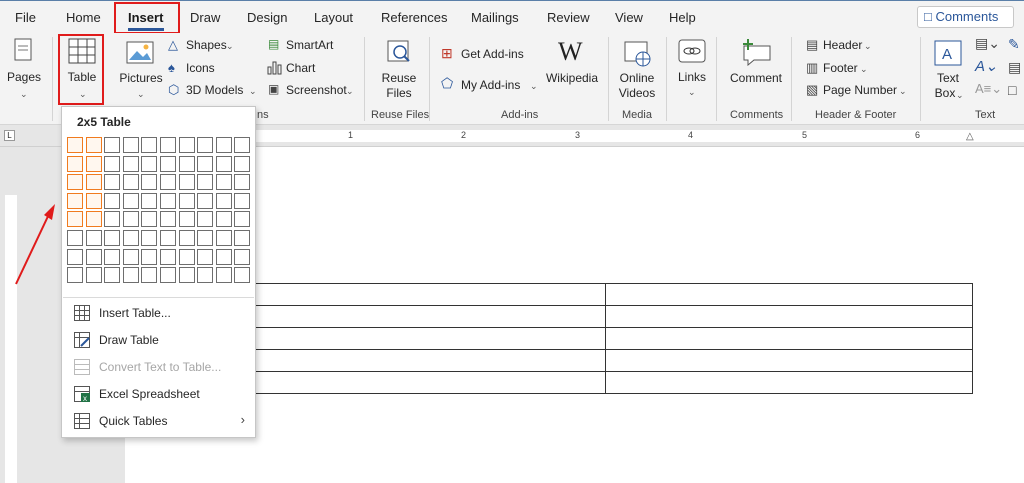 Image resolution: width=1024 pixels, height=483 pixels. I want to click on tab-draw: Draw, so click(205, 17).